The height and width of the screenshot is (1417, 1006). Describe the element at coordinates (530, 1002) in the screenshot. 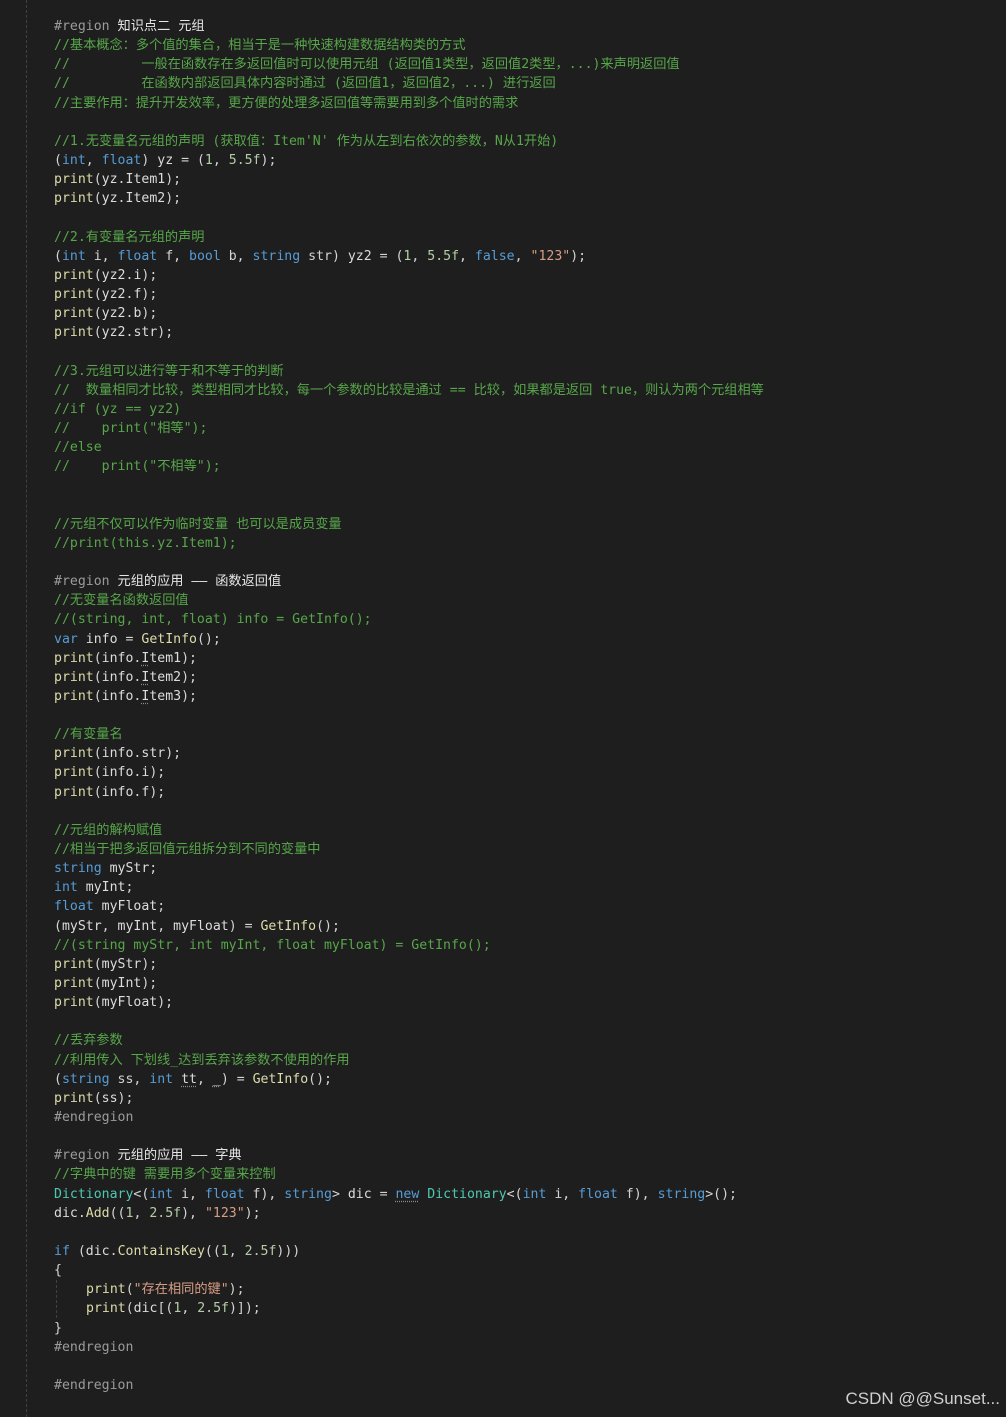

I see `code-line: print(myFloat);` at that location.